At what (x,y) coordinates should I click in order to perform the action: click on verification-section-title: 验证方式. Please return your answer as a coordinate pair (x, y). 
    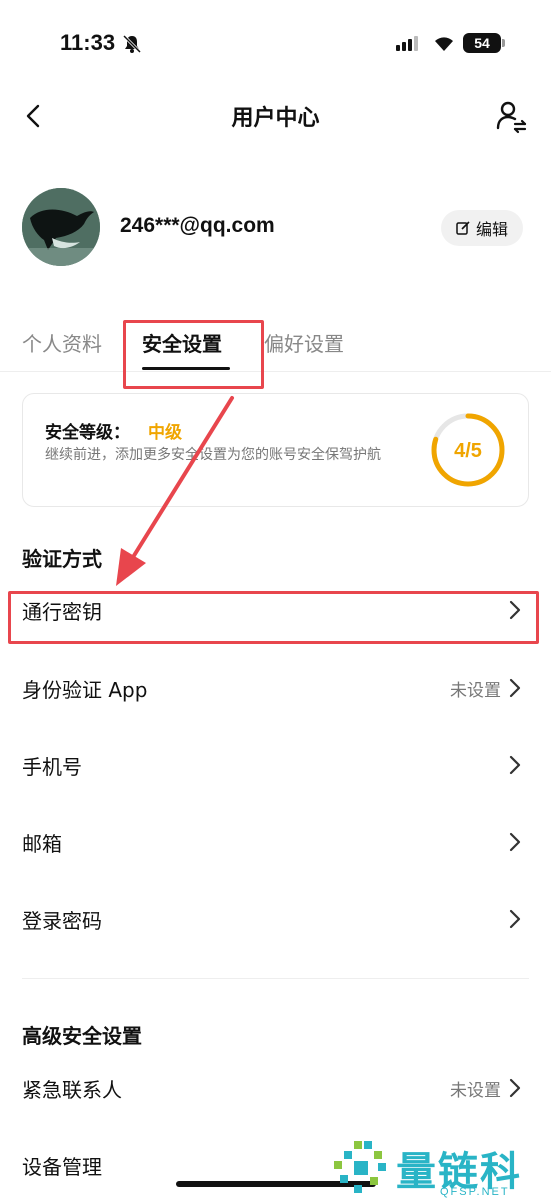
    Looking at the image, I should click on (62, 559).